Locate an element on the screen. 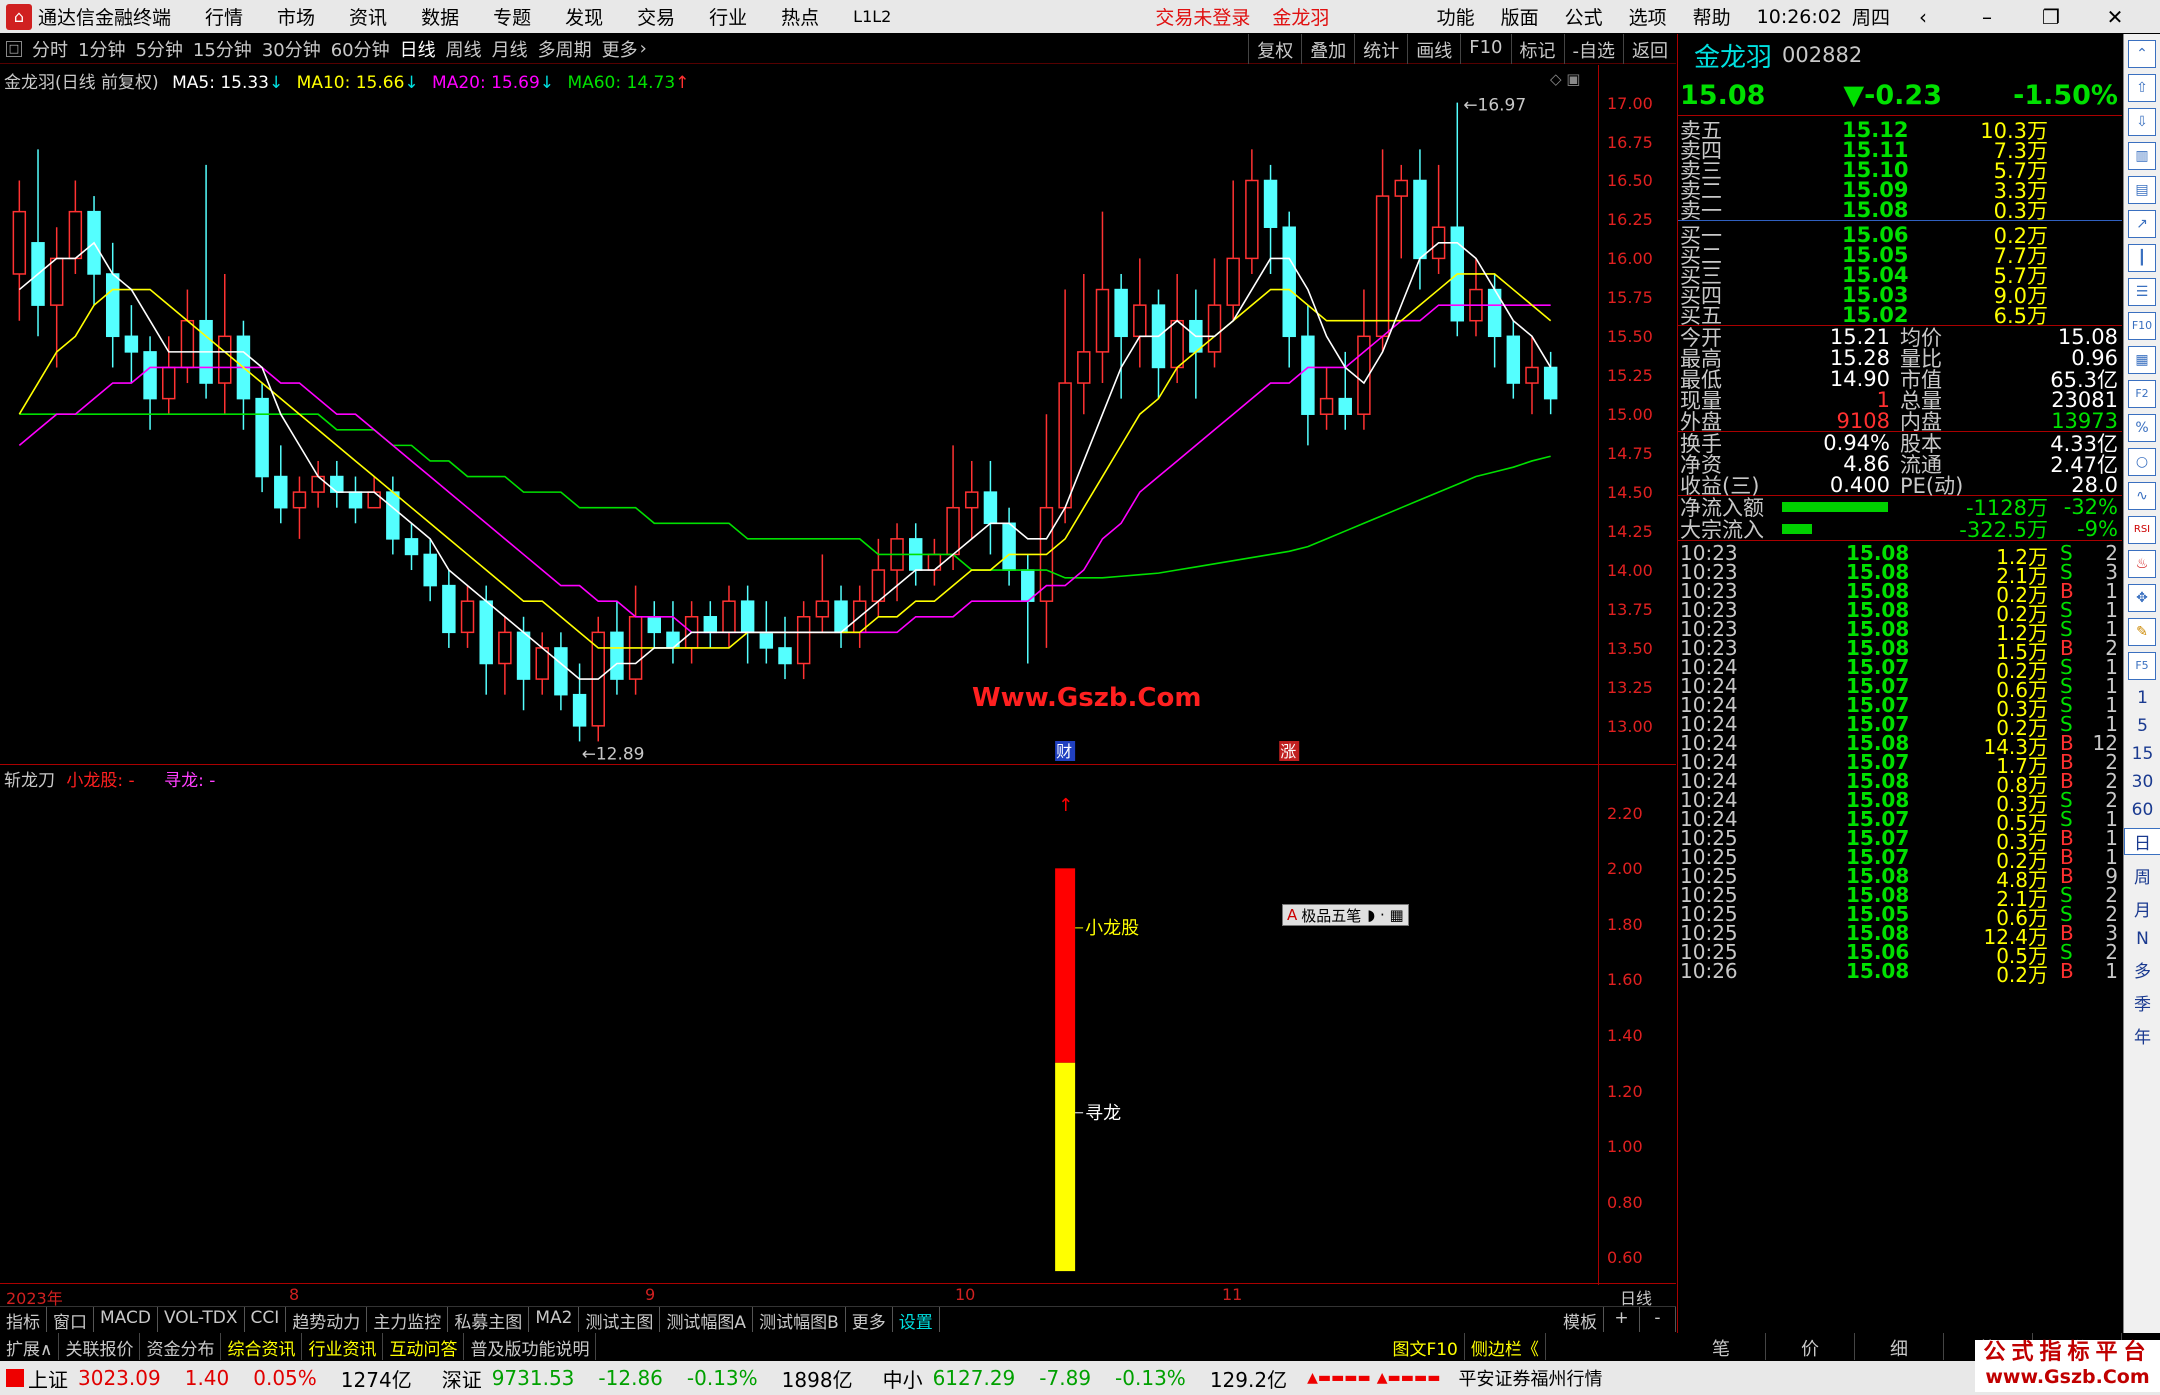 The width and height of the screenshot is (2160, 1395). tab-plus-icon: + is located at coordinates (1622, 1319).